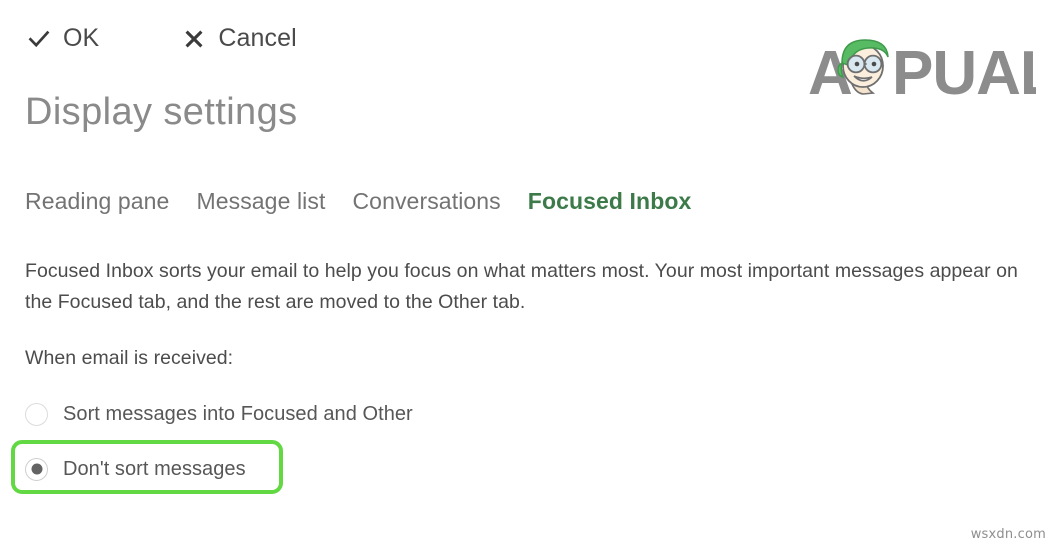 This screenshot has height=550, width=1058. What do you see at coordinates (426, 202) in the screenshot?
I see `tab-conversations: Conversations` at bounding box center [426, 202].